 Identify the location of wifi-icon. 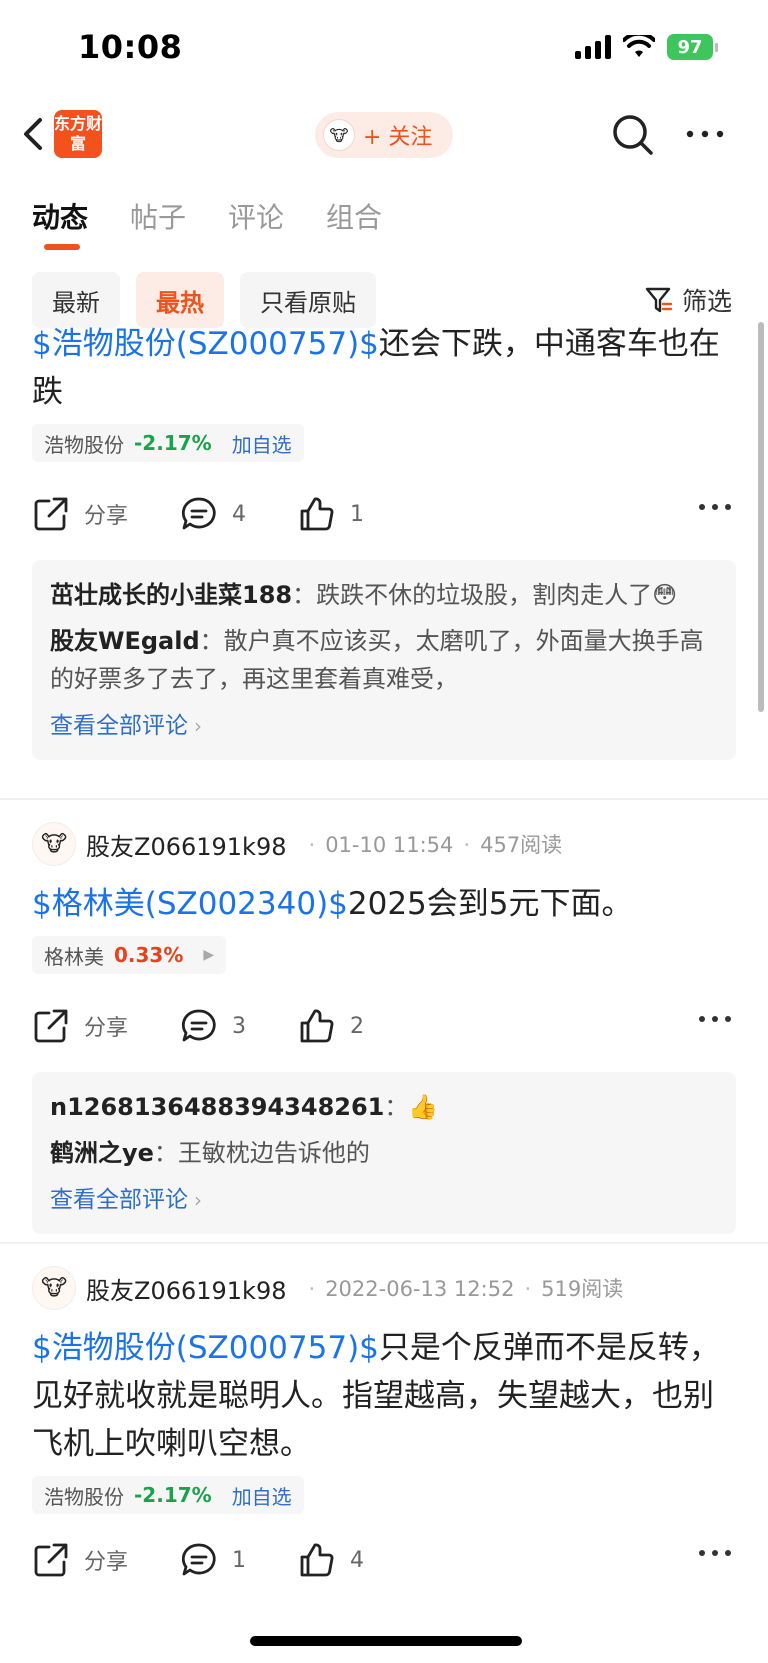
(639, 46).